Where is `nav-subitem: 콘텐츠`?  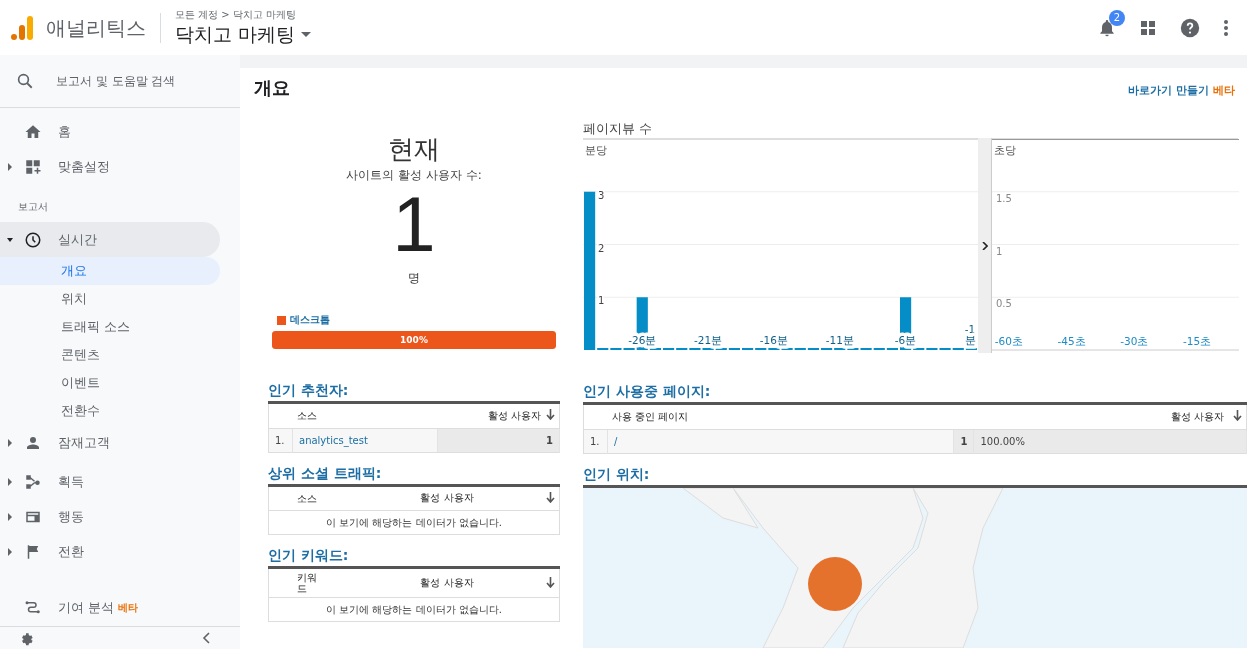 nav-subitem: 콘텐츠 is located at coordinates (110, 355).